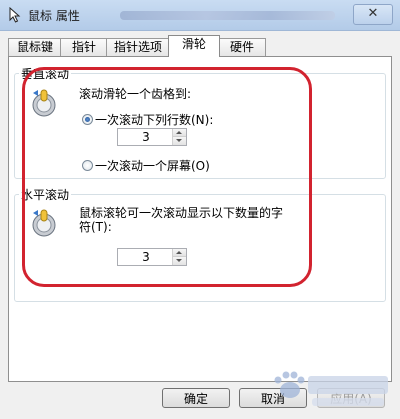 This screenshot has width=400, height=419. I want to click on apply-button: 应用(A), so click(351, 398).